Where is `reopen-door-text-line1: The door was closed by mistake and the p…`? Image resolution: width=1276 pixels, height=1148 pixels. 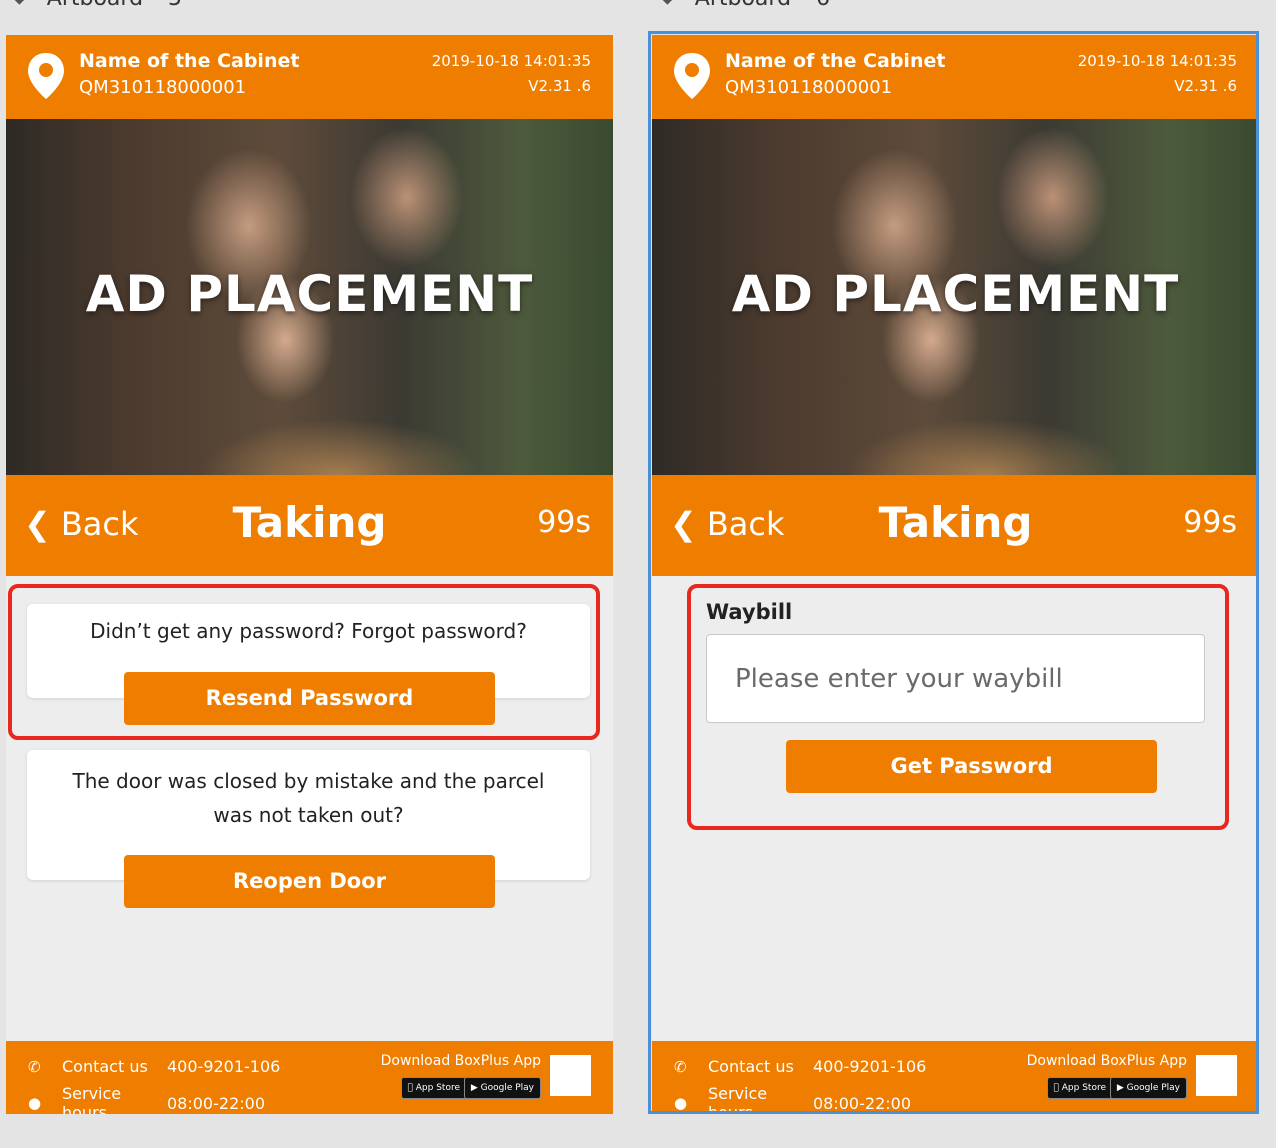 reopen-door-text-line1: The door was closed by mistake and the p… is located at coordinates (308, 781).